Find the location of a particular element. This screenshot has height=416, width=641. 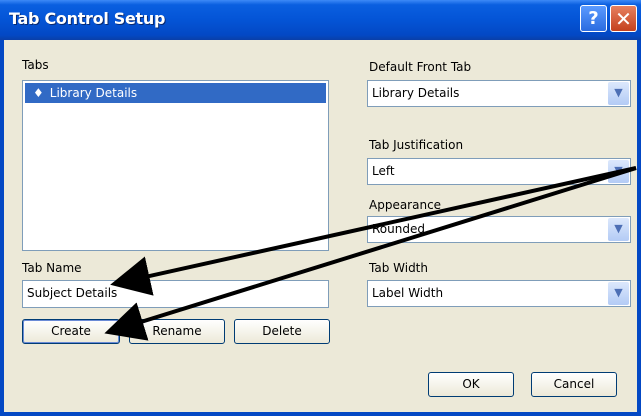

list-item: ♦ Library Details is located at coordinates (175, 93).